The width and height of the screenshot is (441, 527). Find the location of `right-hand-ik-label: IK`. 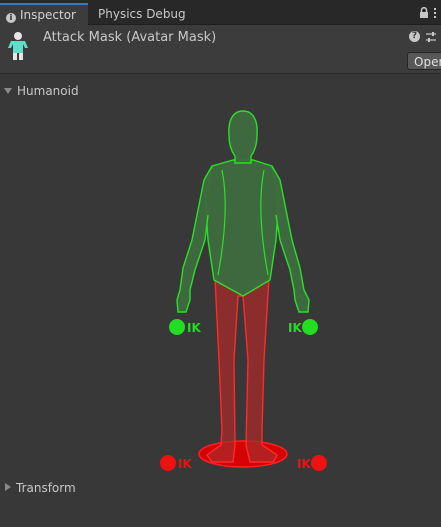

right-hand-ik-label: IK is located at coordinates (295, 328).